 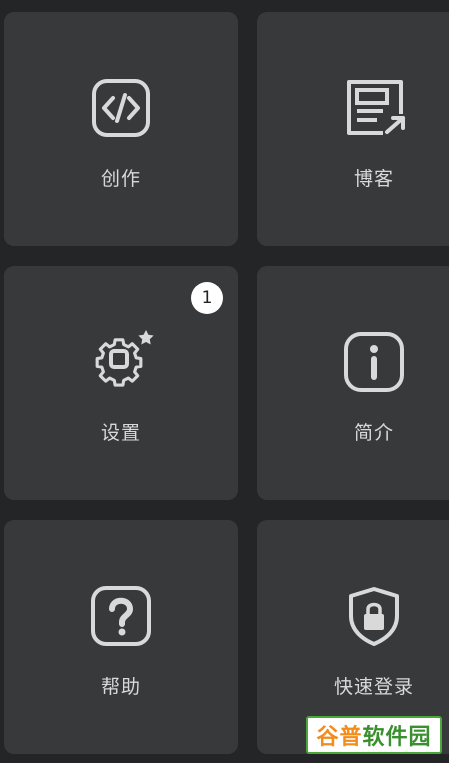 What do you see at coordinates (121, 108) in the screenshot?
I see `code-icon` at bounding box center [121, 108].